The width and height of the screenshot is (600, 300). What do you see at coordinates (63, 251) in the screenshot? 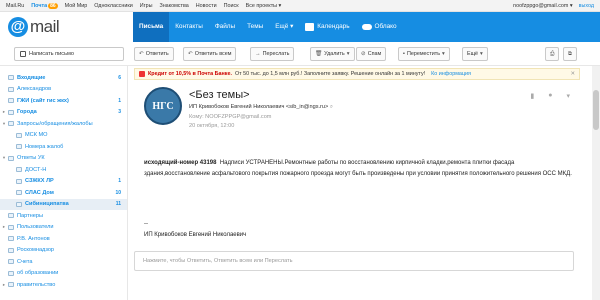
I see `sidebar-item-folder: Роскомнадзор` at bounding box center [63, 251].